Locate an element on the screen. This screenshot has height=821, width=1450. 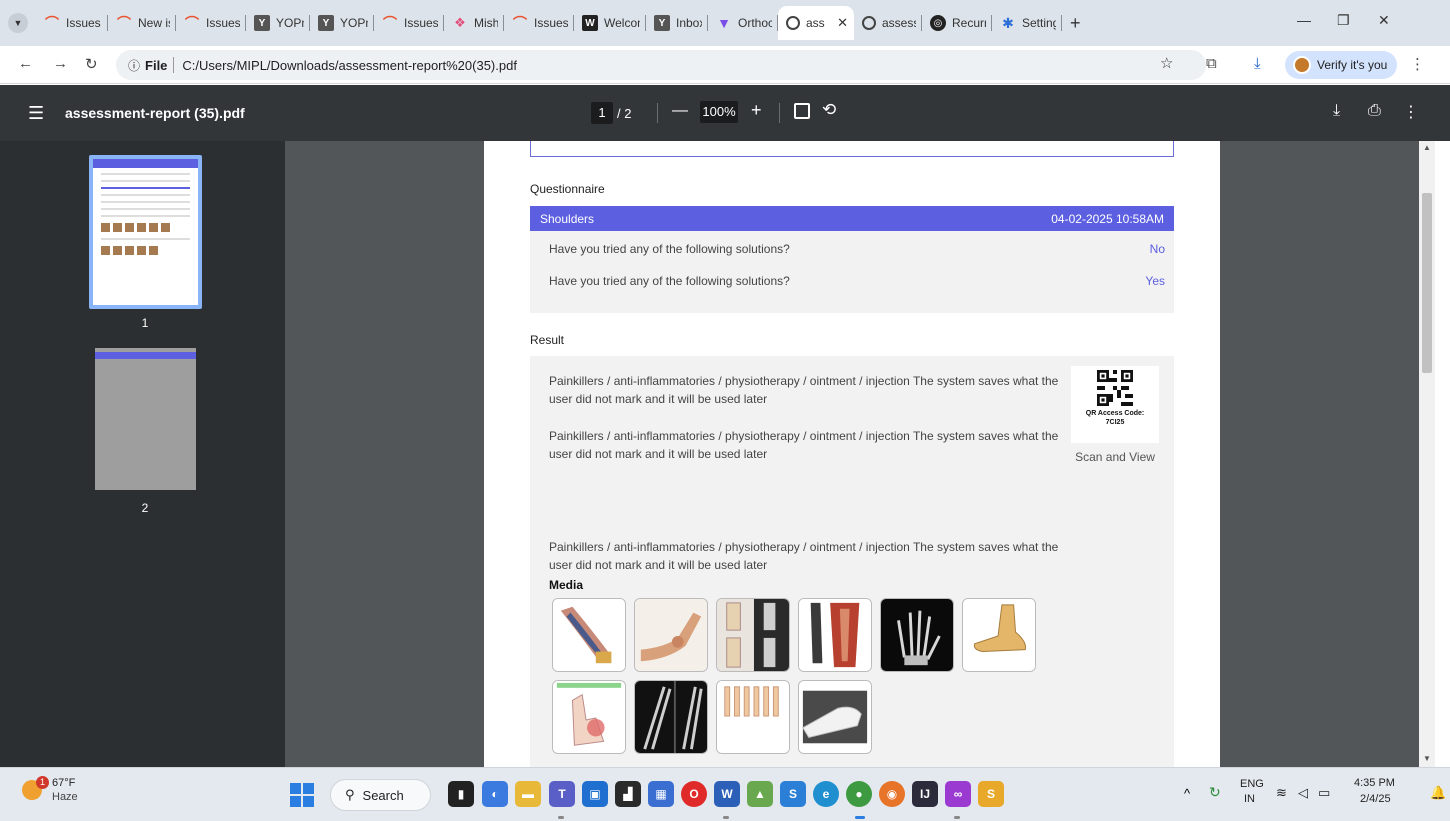
reload-icon: ↻ is located at coordinates (91, 64).